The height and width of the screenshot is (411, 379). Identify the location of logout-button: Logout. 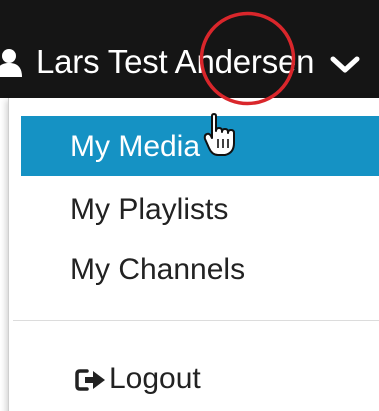
(200, 378).